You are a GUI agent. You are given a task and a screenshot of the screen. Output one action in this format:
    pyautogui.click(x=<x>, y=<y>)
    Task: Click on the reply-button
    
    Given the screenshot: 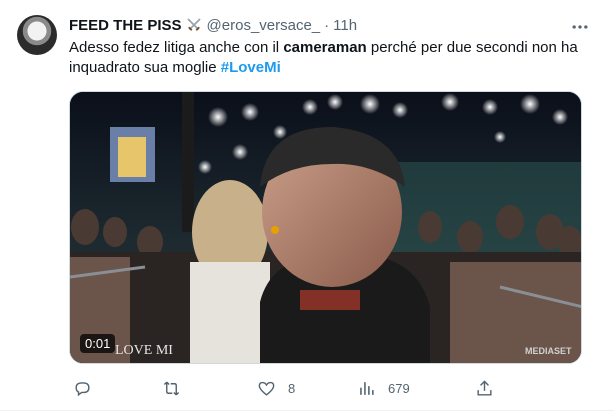 What is the action you would take?
    pyautogui.click(x=82, y=388)
    